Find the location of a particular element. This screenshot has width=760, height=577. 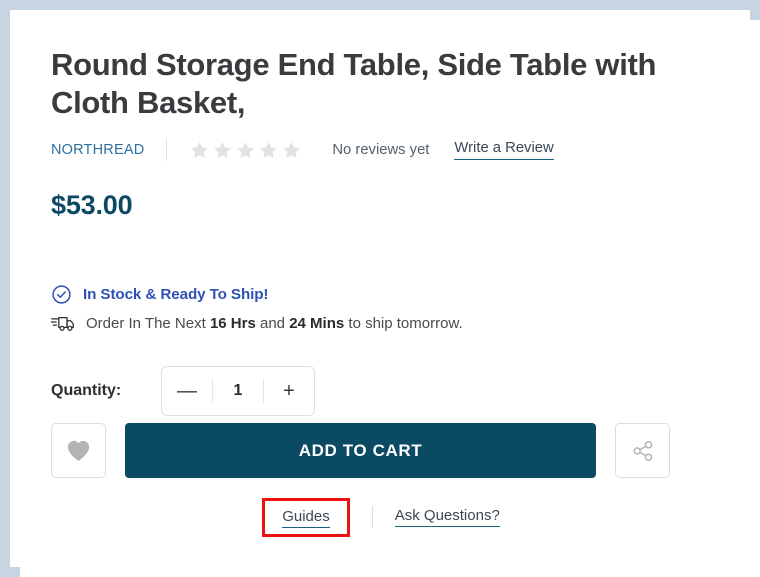

status-badge: In Stock & Ready To Ship! is located at coordinates (176, 294).